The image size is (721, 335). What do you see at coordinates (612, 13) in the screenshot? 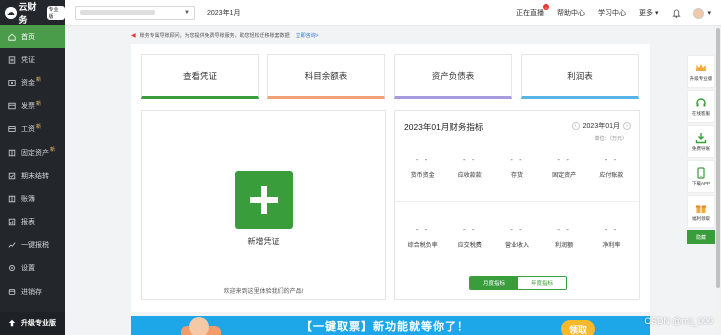
I see `learning-center-link: 学习中心` at bounding box center [612, 13].